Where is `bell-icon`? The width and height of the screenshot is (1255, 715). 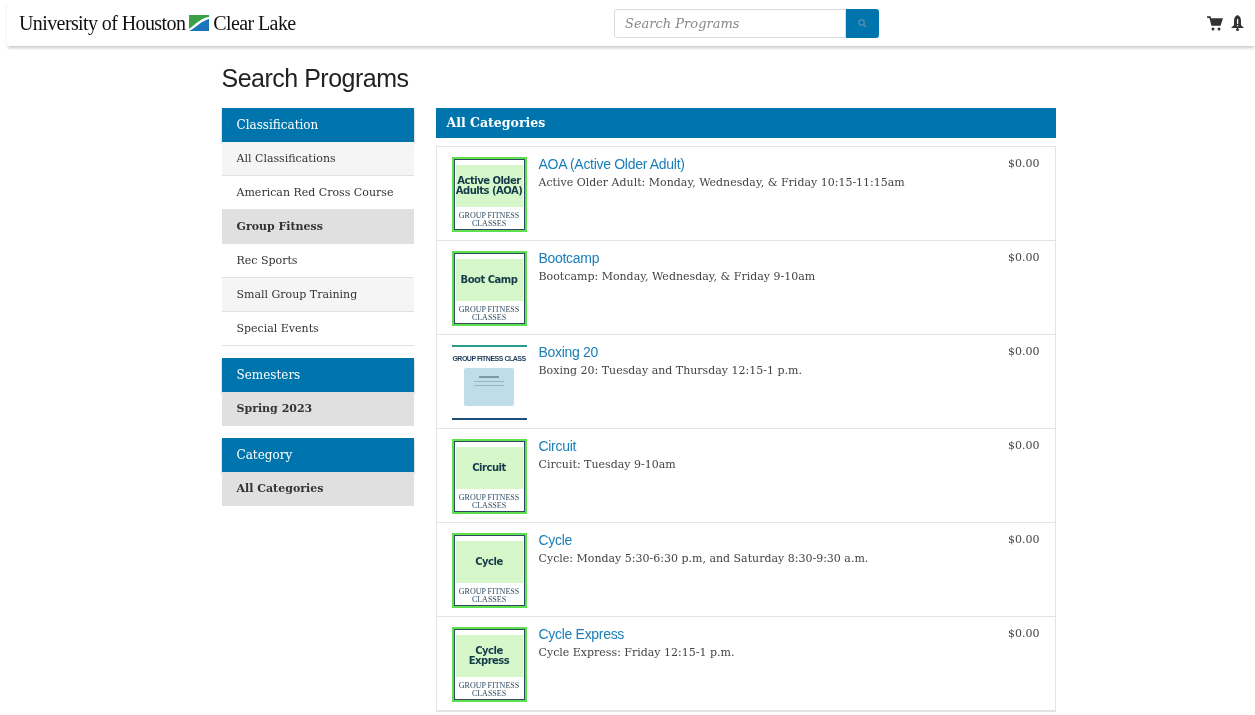 bell-icon is located at coordinates (1237, 23).